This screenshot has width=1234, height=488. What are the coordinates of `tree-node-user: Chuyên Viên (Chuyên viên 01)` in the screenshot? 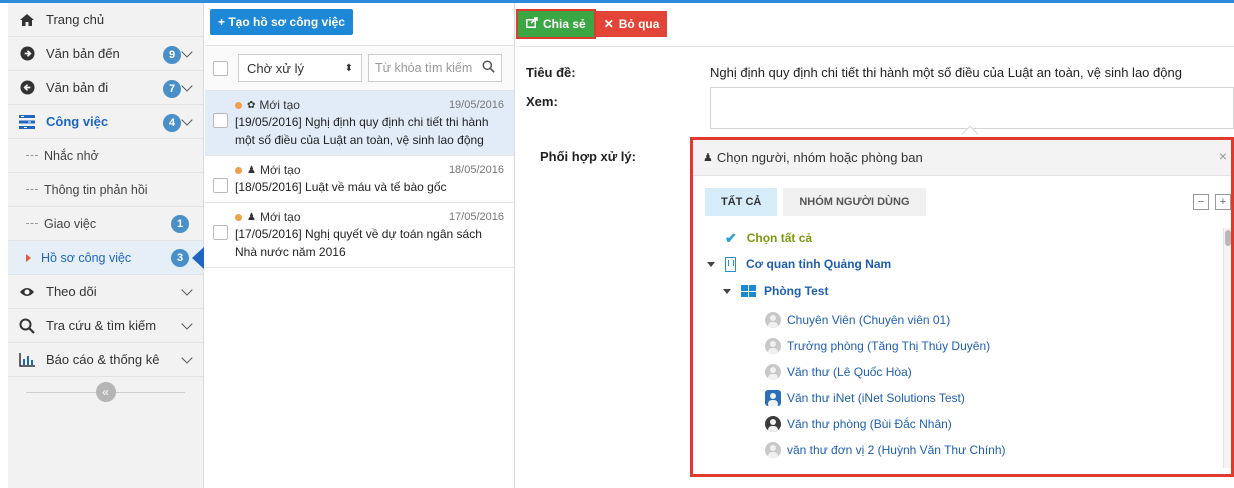 It's located at (857, 320).